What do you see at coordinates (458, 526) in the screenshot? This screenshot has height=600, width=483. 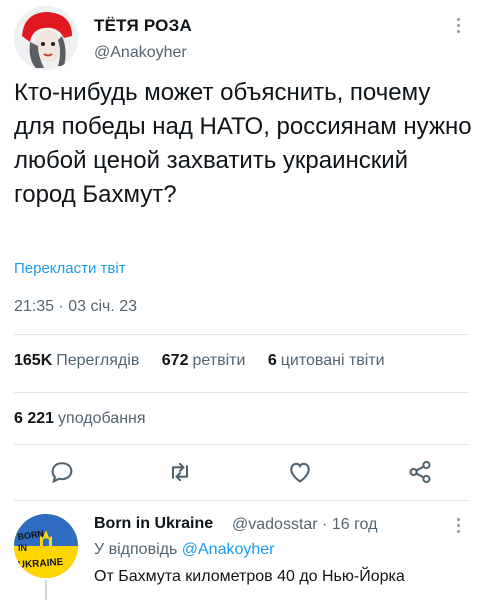 I see `reply-more-options-icon` at bounding box center [458, 526].